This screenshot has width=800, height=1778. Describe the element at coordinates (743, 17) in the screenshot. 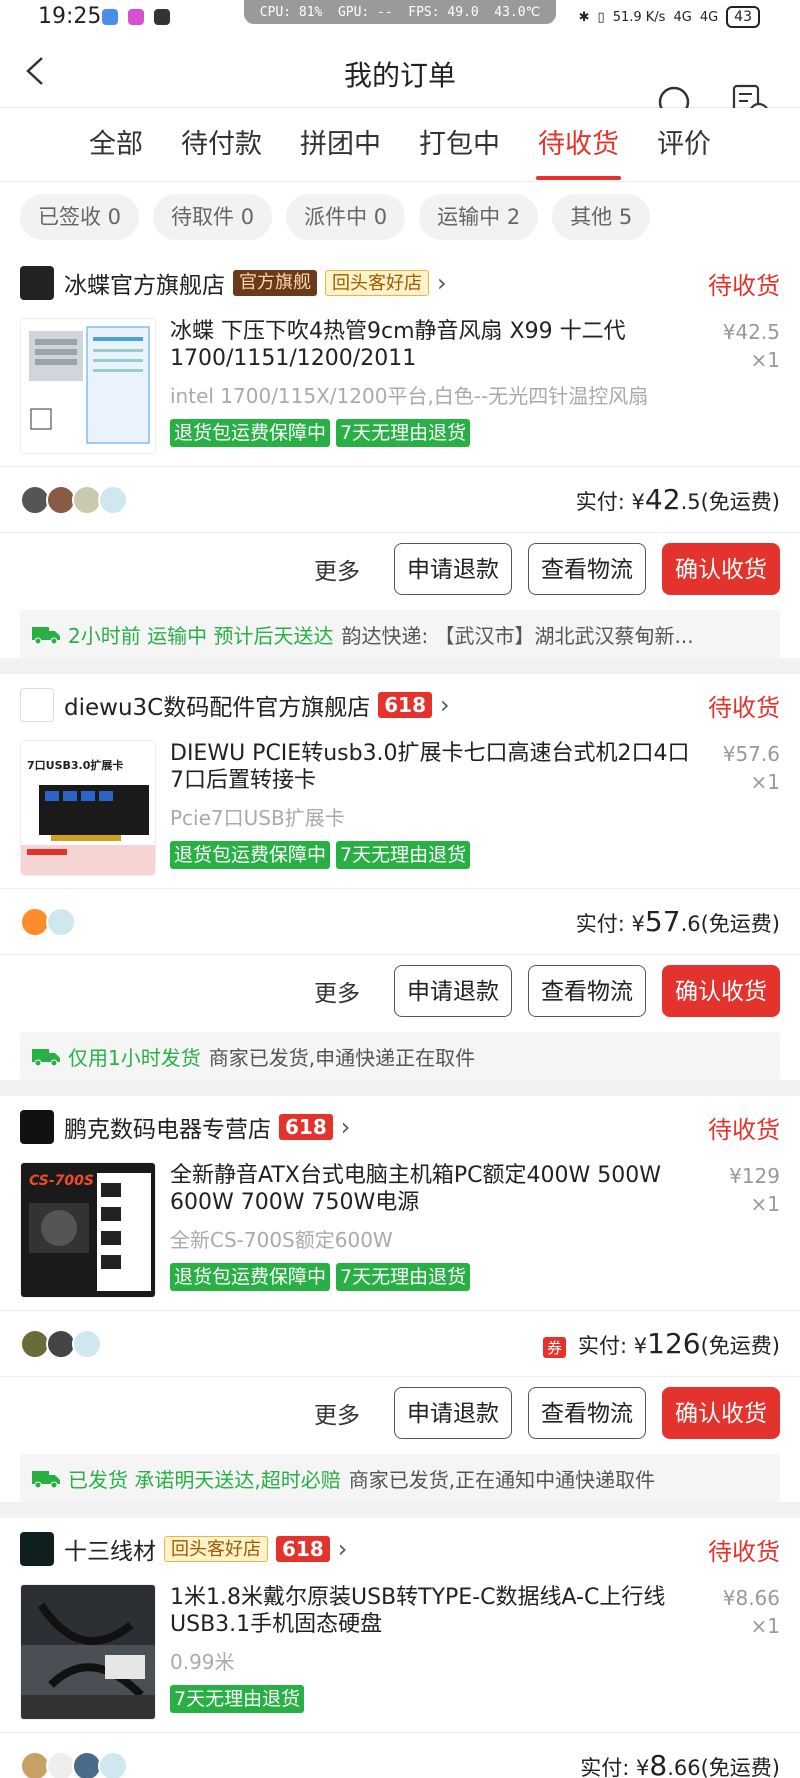

I see `battery-icon: 43` at that location.